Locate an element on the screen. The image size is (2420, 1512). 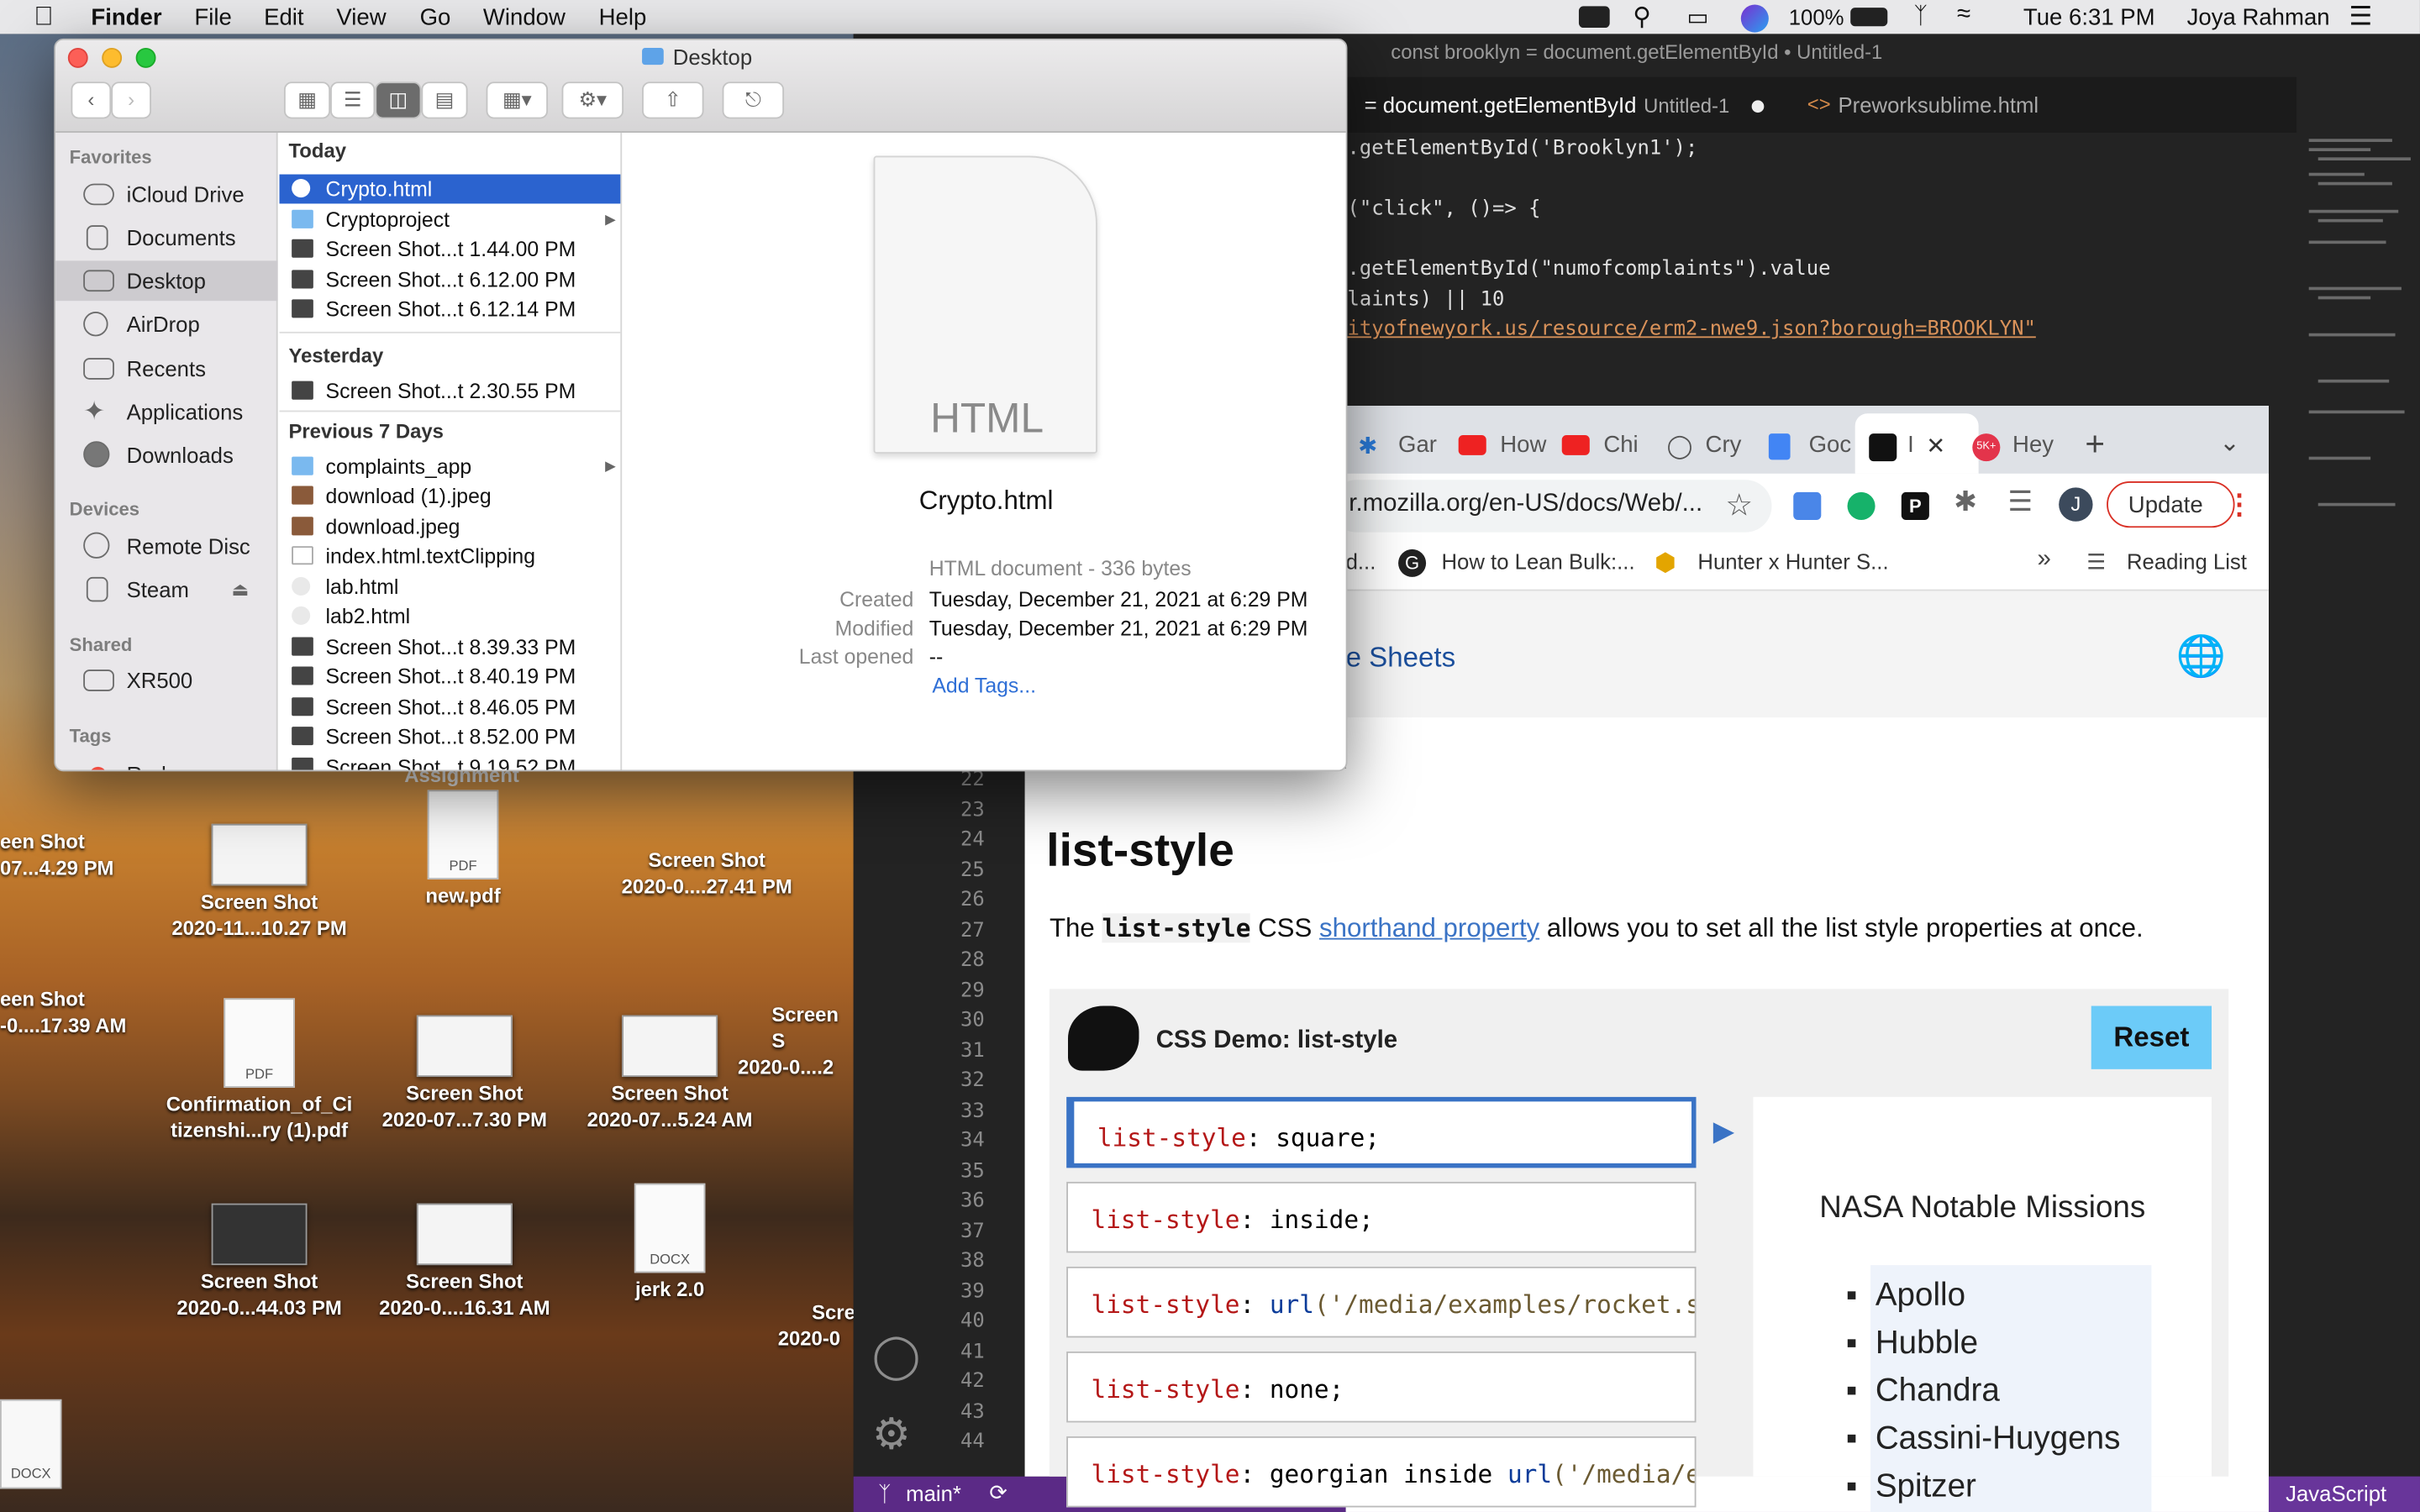
file-item: Screen Shot...t 8.52.00 PM is located at coordinates (450, 737).